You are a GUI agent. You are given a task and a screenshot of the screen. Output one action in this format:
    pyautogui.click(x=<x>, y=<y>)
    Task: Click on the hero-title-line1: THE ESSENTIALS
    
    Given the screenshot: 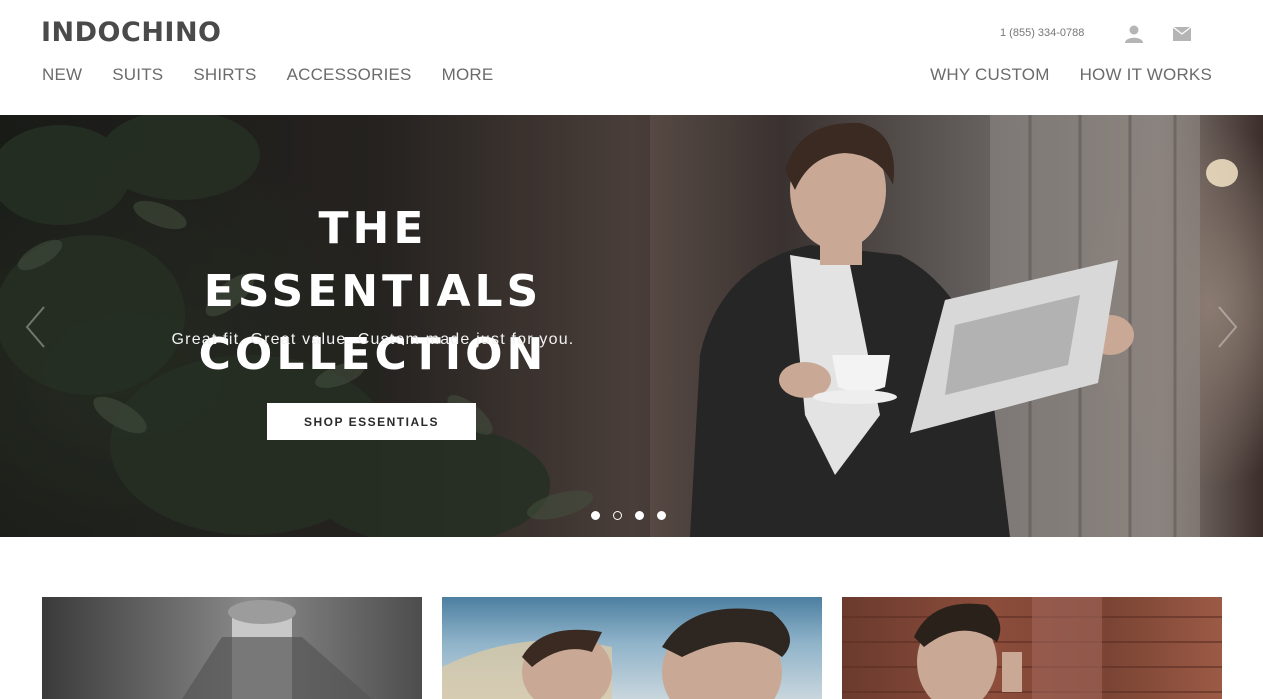 What is the action you would take?
    pyautogui.click(x=373, y=260)
    